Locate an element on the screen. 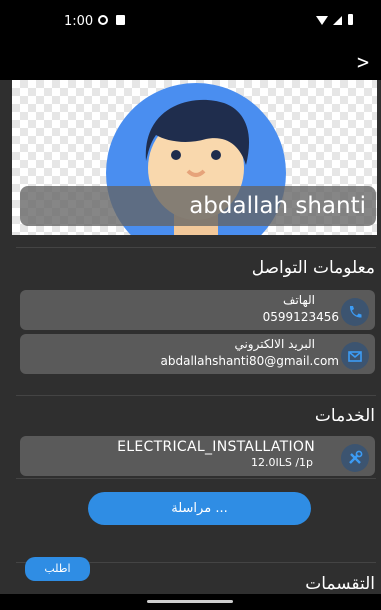 The height and width of the screenshot is (610, 381). gesture-nav-bar is located at coordinates (190, 602).